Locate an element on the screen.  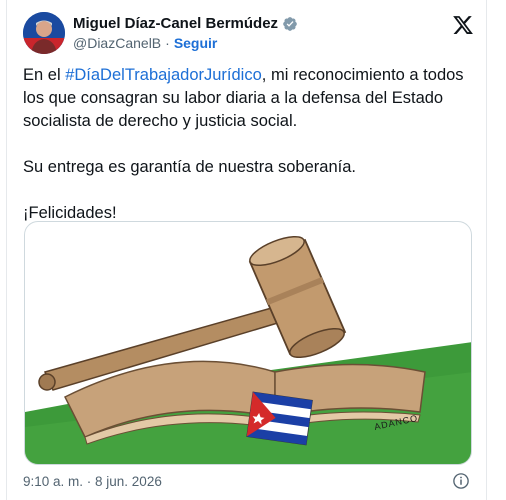
tweet-timestamp: 9:10 a. m. · 8 jun. 2026 is located at coordinates (92, 481).